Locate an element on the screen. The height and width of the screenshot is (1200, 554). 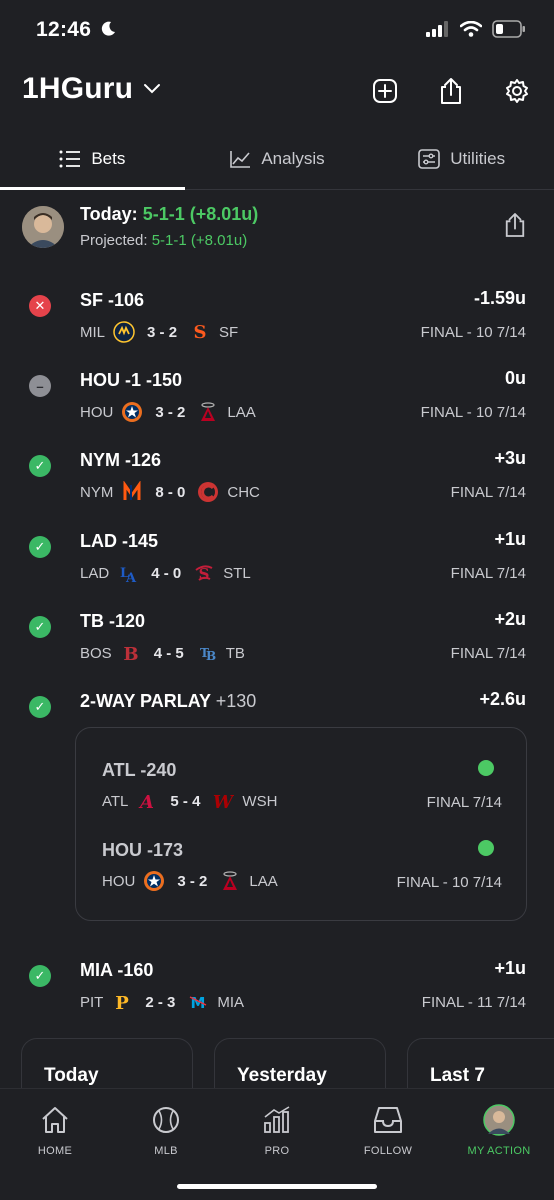
share-summary-button is located at coordinates (515, 227).